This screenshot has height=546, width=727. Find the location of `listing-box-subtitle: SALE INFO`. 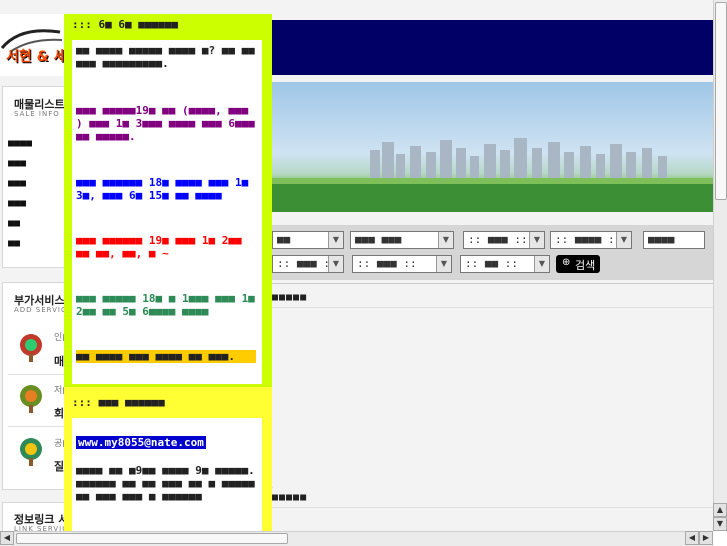

listing-box-subtitle: SALE INFO is located at coordinates (37, 114).